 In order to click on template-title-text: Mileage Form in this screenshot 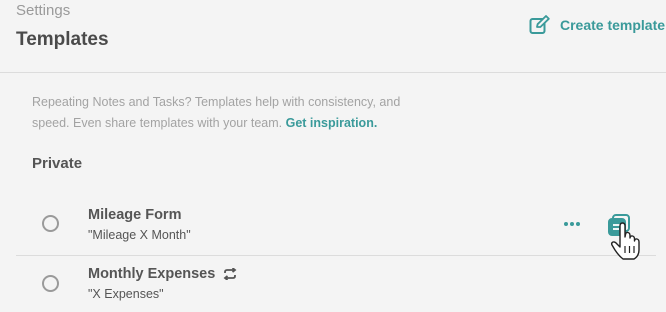, I will do `click(135, 215)`.